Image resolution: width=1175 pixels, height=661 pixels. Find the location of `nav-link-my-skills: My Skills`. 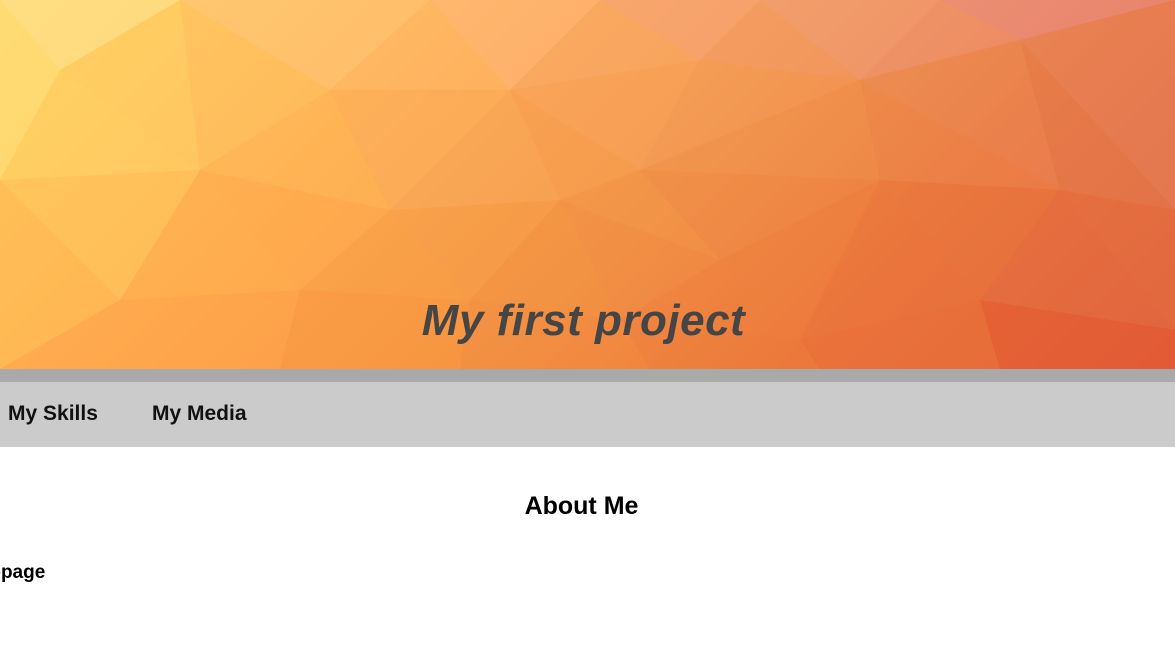

nav-link-my-skills: My Skills is located at coordinates (53, 414).